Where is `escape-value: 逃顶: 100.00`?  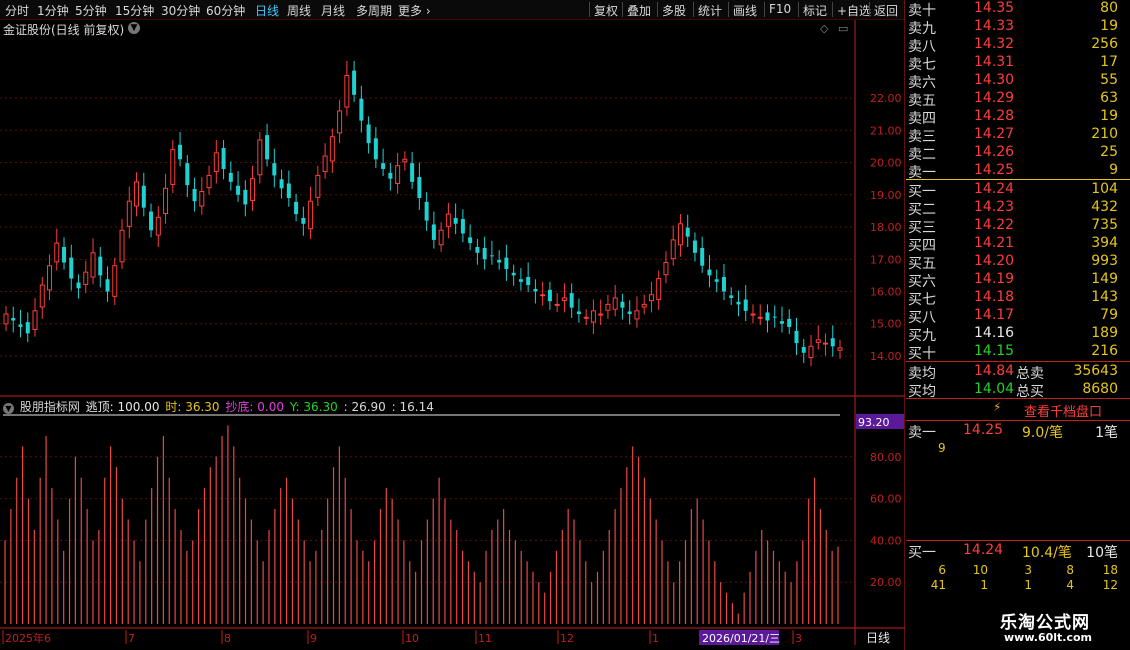 escape-value: 逃顶: 100.00 is located at coordinates (122, 407).